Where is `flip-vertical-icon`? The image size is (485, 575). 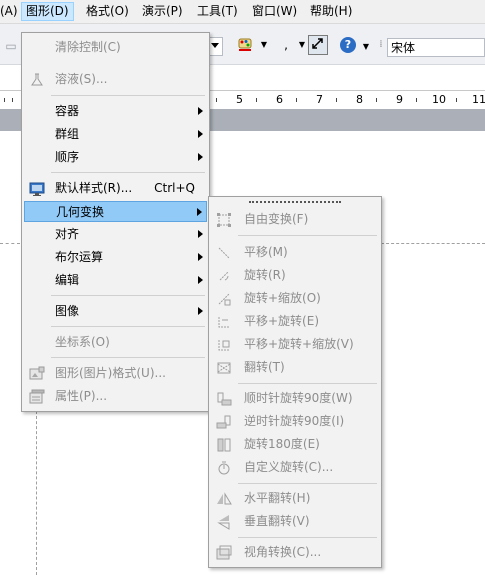
flip-vertical-icon is located at coordinates (224, 522).